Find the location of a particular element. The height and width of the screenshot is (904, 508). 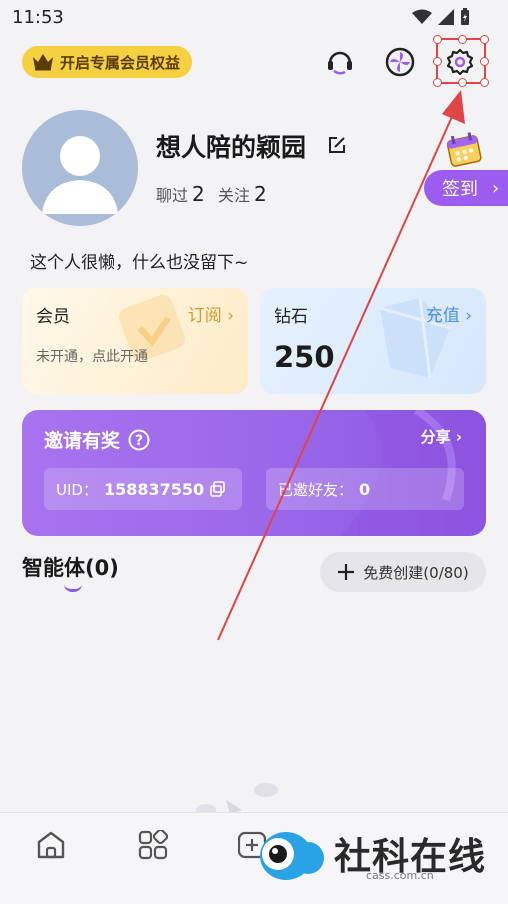

edit-icon is located at coordinates (337, 145).